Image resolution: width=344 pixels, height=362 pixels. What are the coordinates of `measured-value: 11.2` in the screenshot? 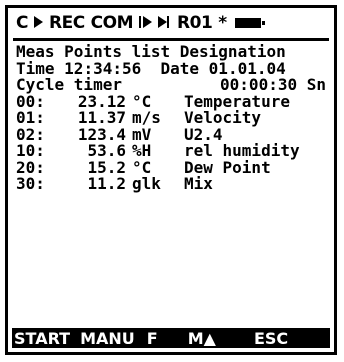 It's located at (106, 183).